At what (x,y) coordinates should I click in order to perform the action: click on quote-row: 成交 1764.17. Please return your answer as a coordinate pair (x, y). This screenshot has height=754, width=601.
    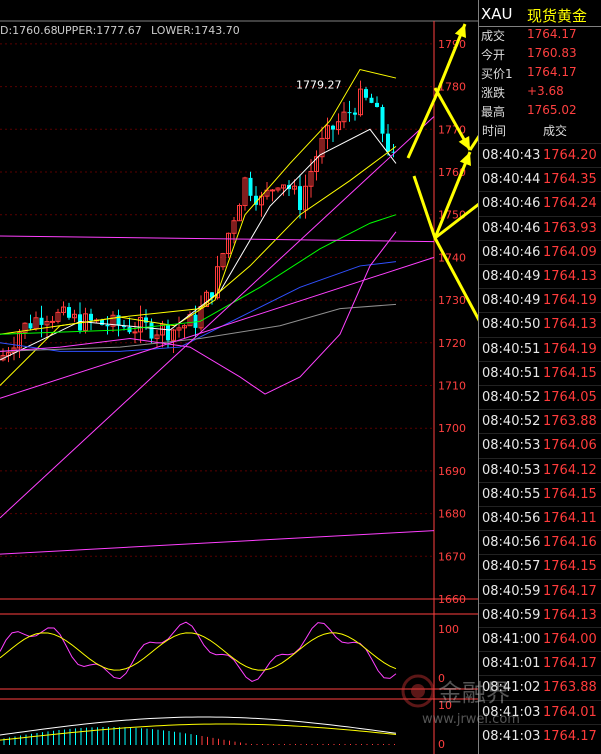
    Looking at the image, I should click on (540, 36).